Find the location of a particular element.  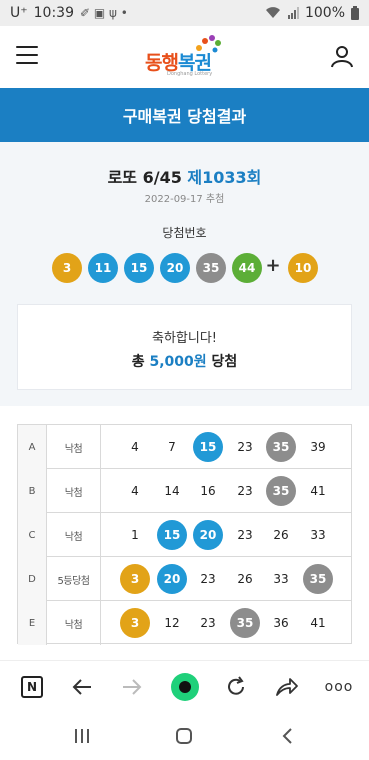

back-nav-button is located at coordinates (288, 736).